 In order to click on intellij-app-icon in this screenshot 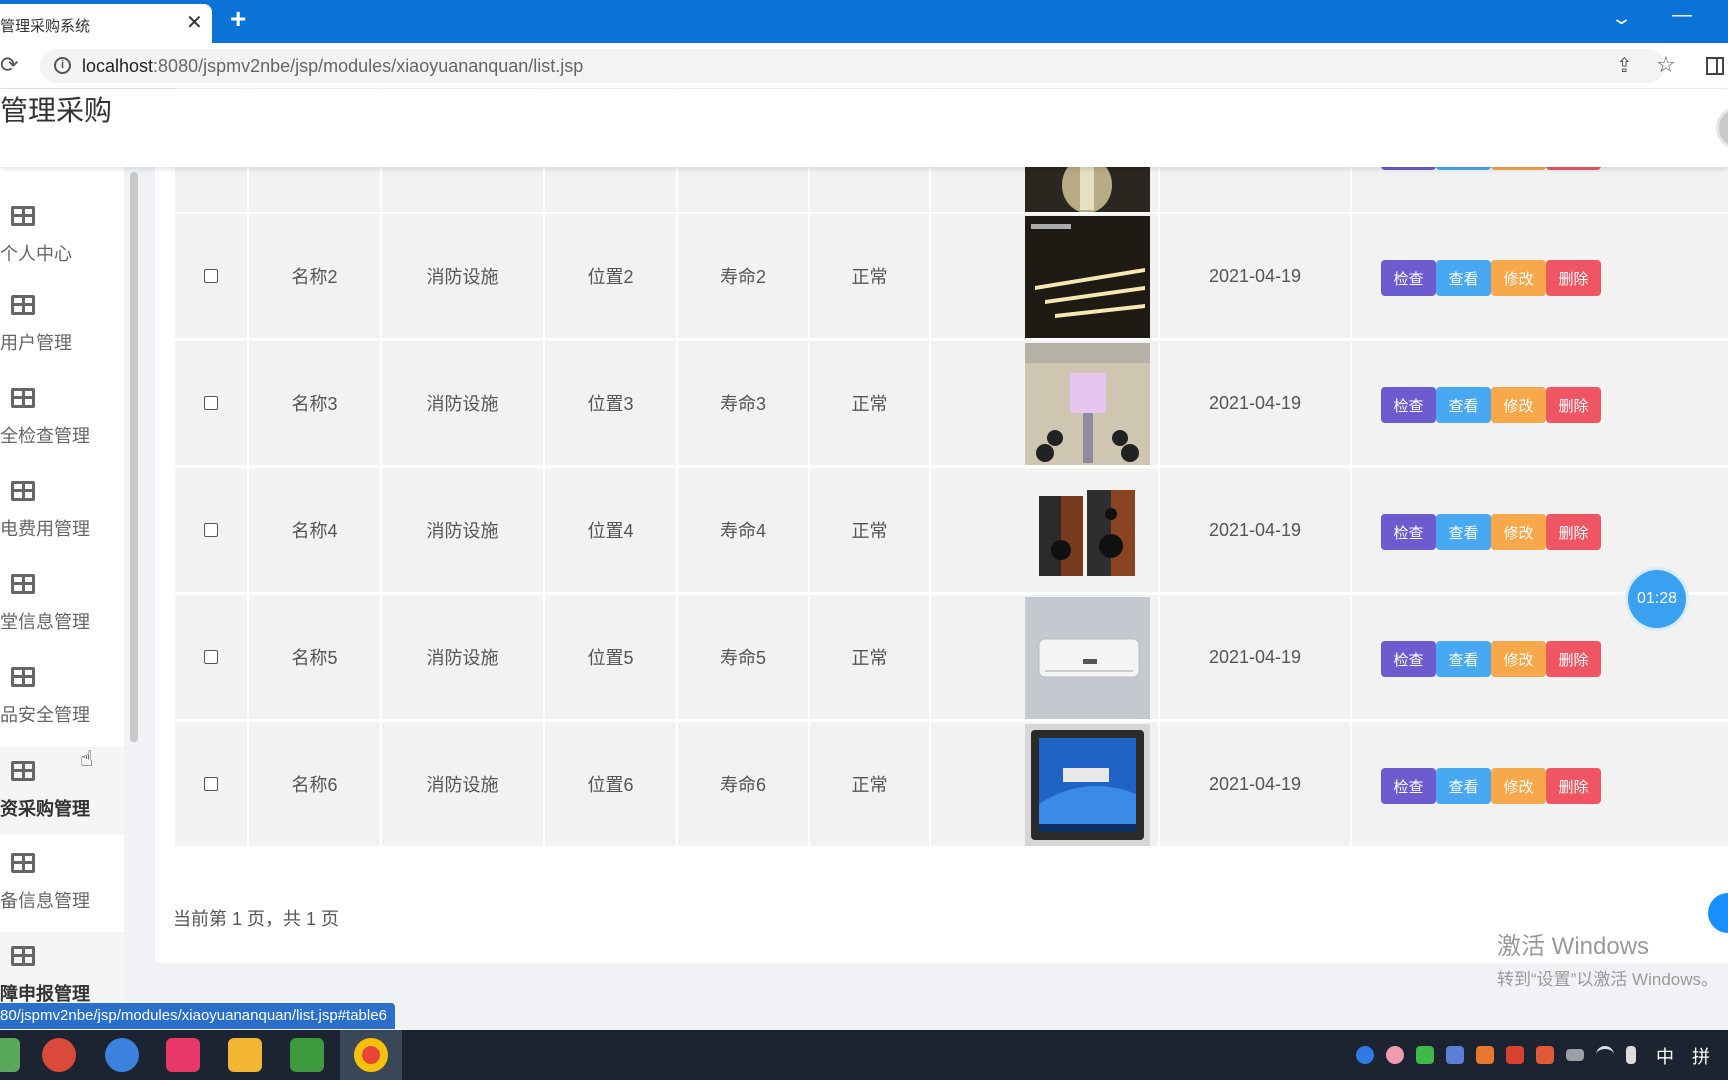, I will do `click(183, 1055)`.